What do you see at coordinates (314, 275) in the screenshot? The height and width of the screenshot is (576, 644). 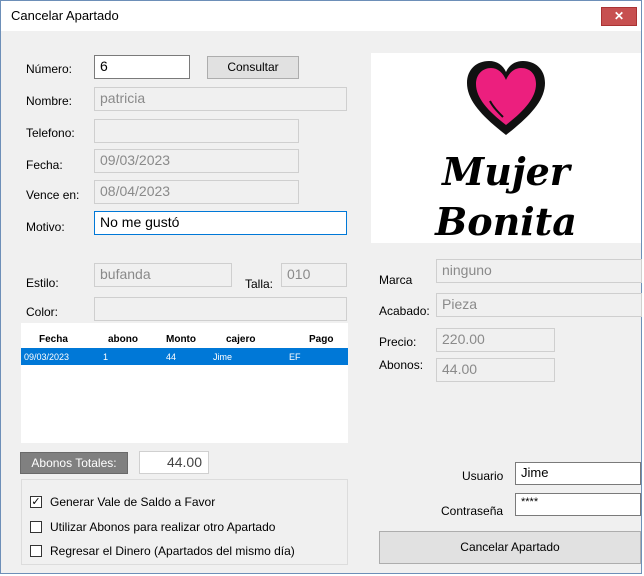 I see `talla-field: 010` at bounding box center [314, 275].